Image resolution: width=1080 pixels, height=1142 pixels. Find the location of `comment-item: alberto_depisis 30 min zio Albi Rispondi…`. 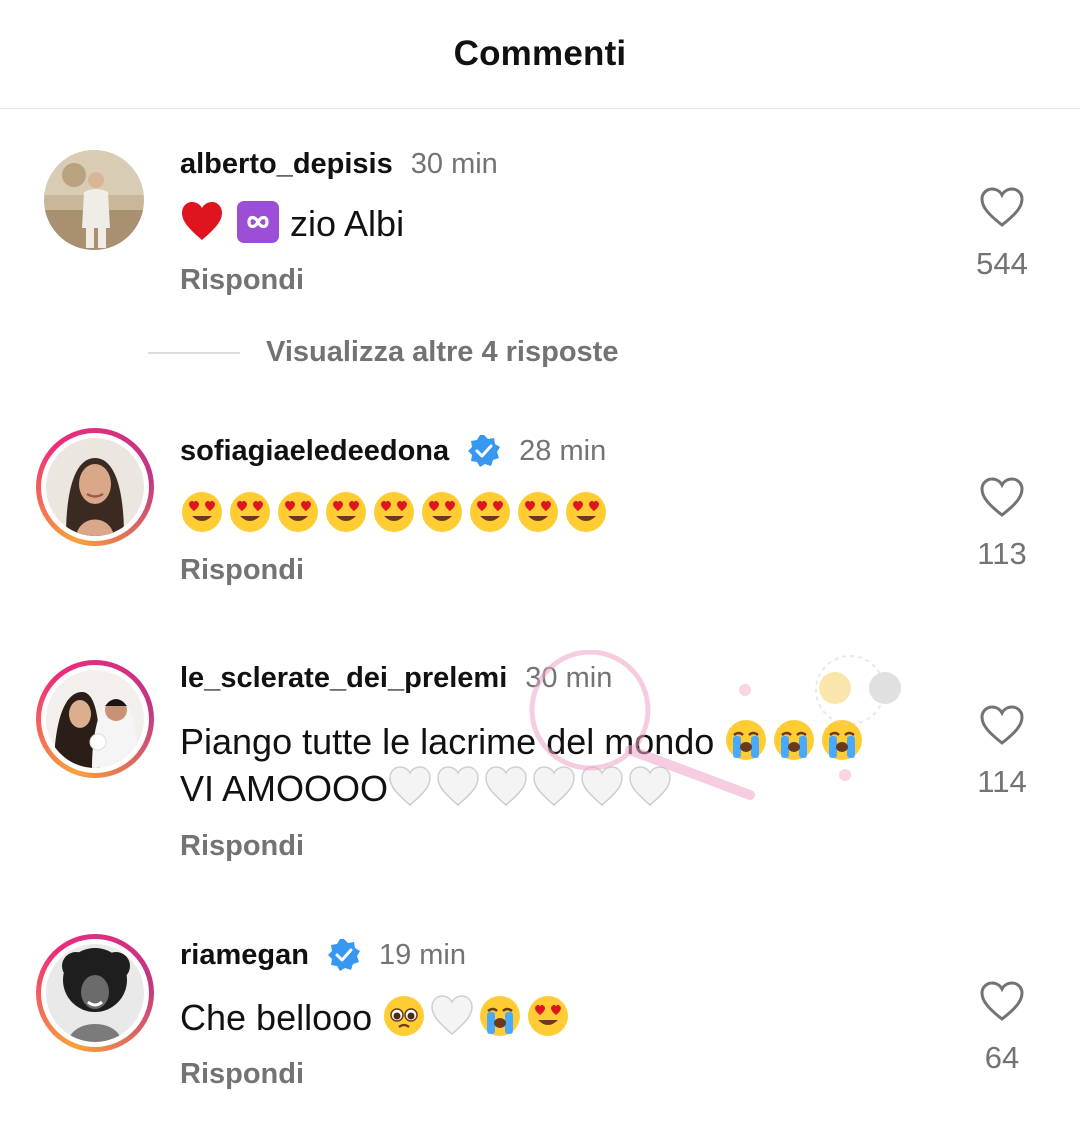

comment-item: alberto_depisis 30 min zio Albi Rispondi… is located at coordinates (540, 233).